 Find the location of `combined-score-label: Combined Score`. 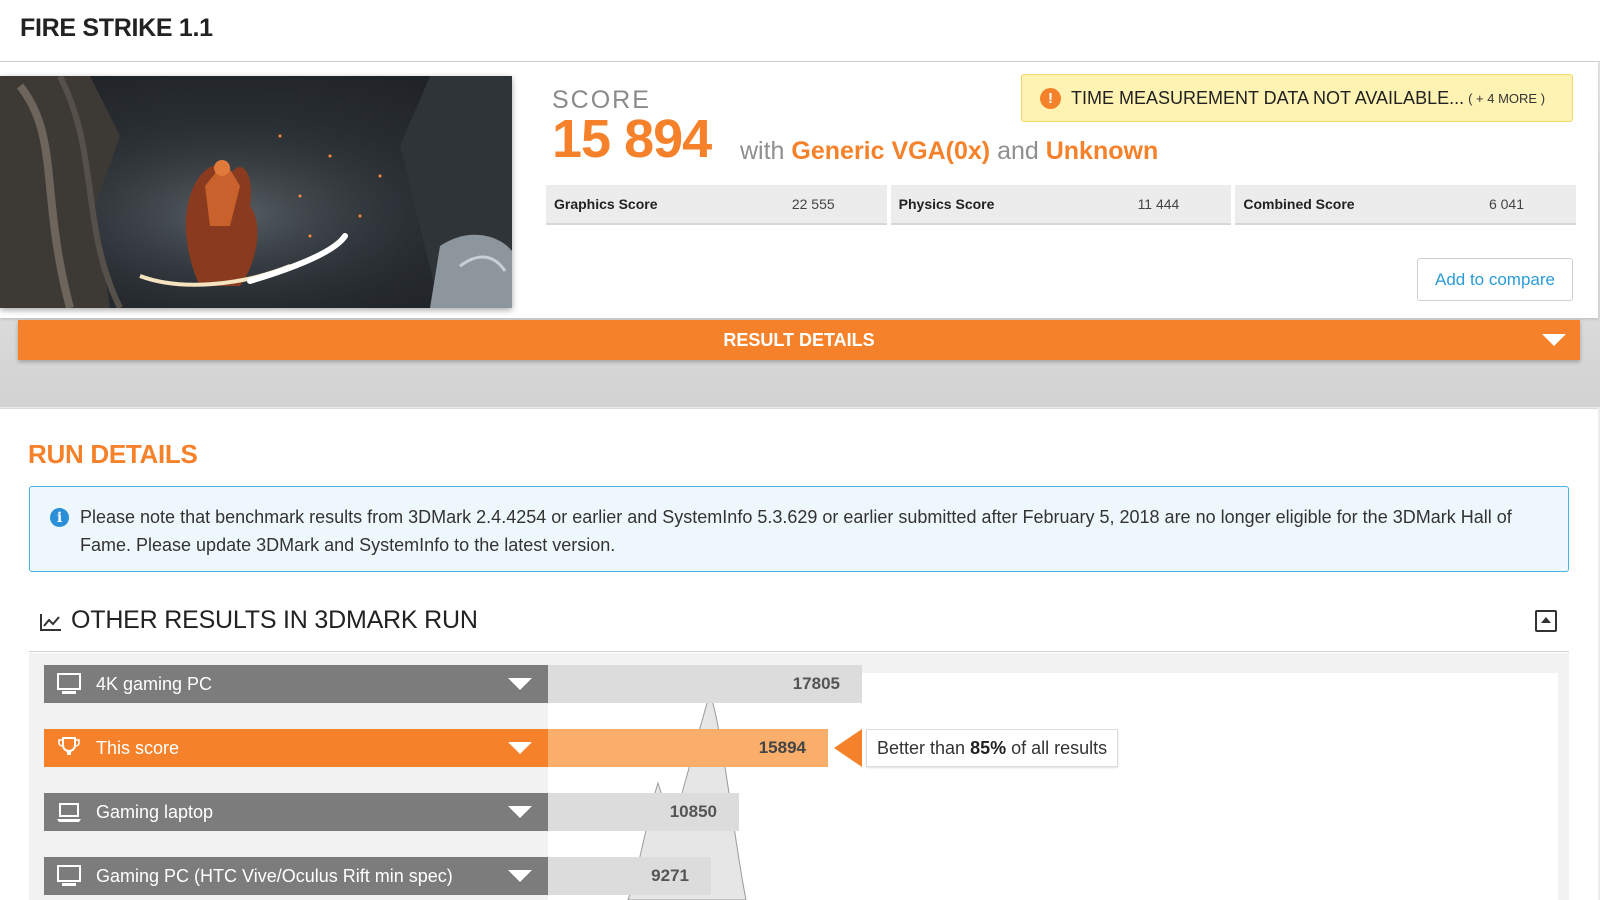

combined-score-label: Combined Score is located at coordinates (1299, 204).